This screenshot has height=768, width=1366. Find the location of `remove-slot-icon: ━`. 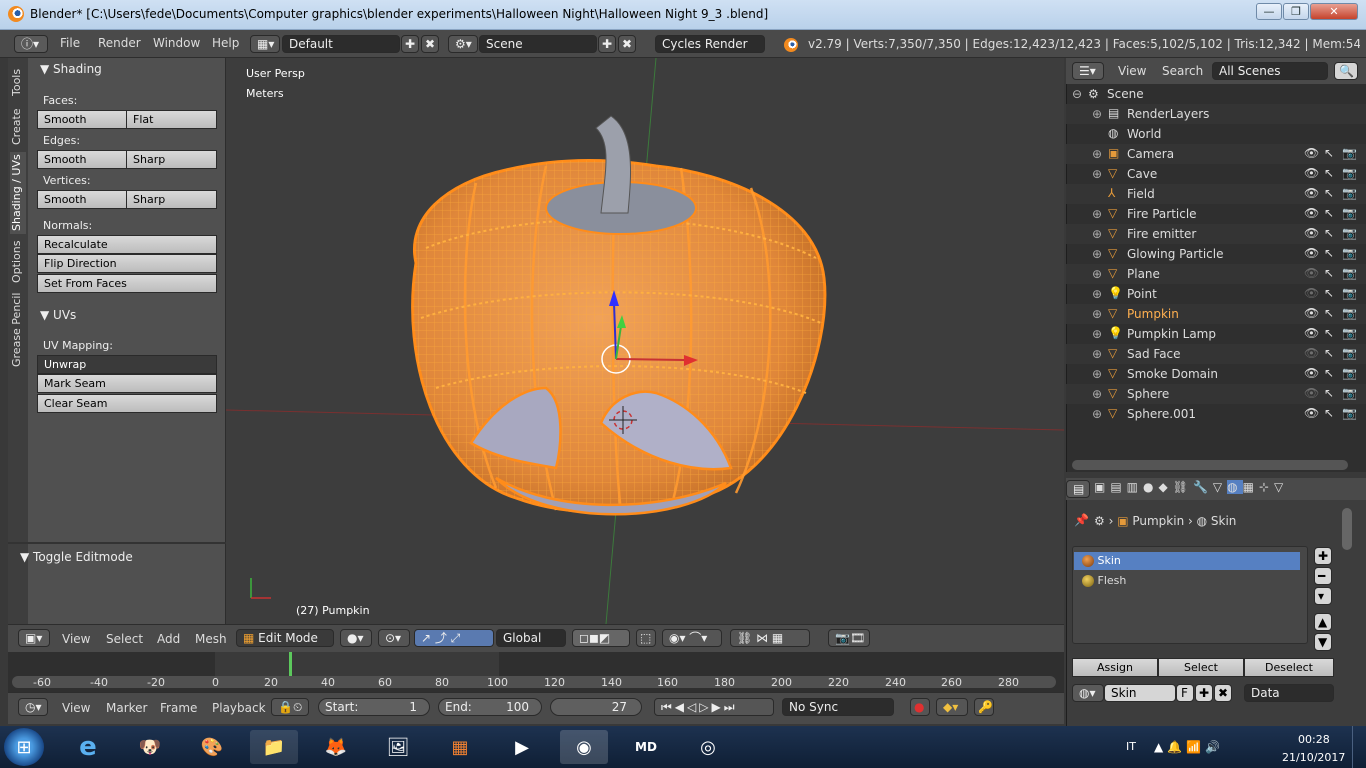

remove-slot-icon: ━ is located at coordinates (1323, 576).